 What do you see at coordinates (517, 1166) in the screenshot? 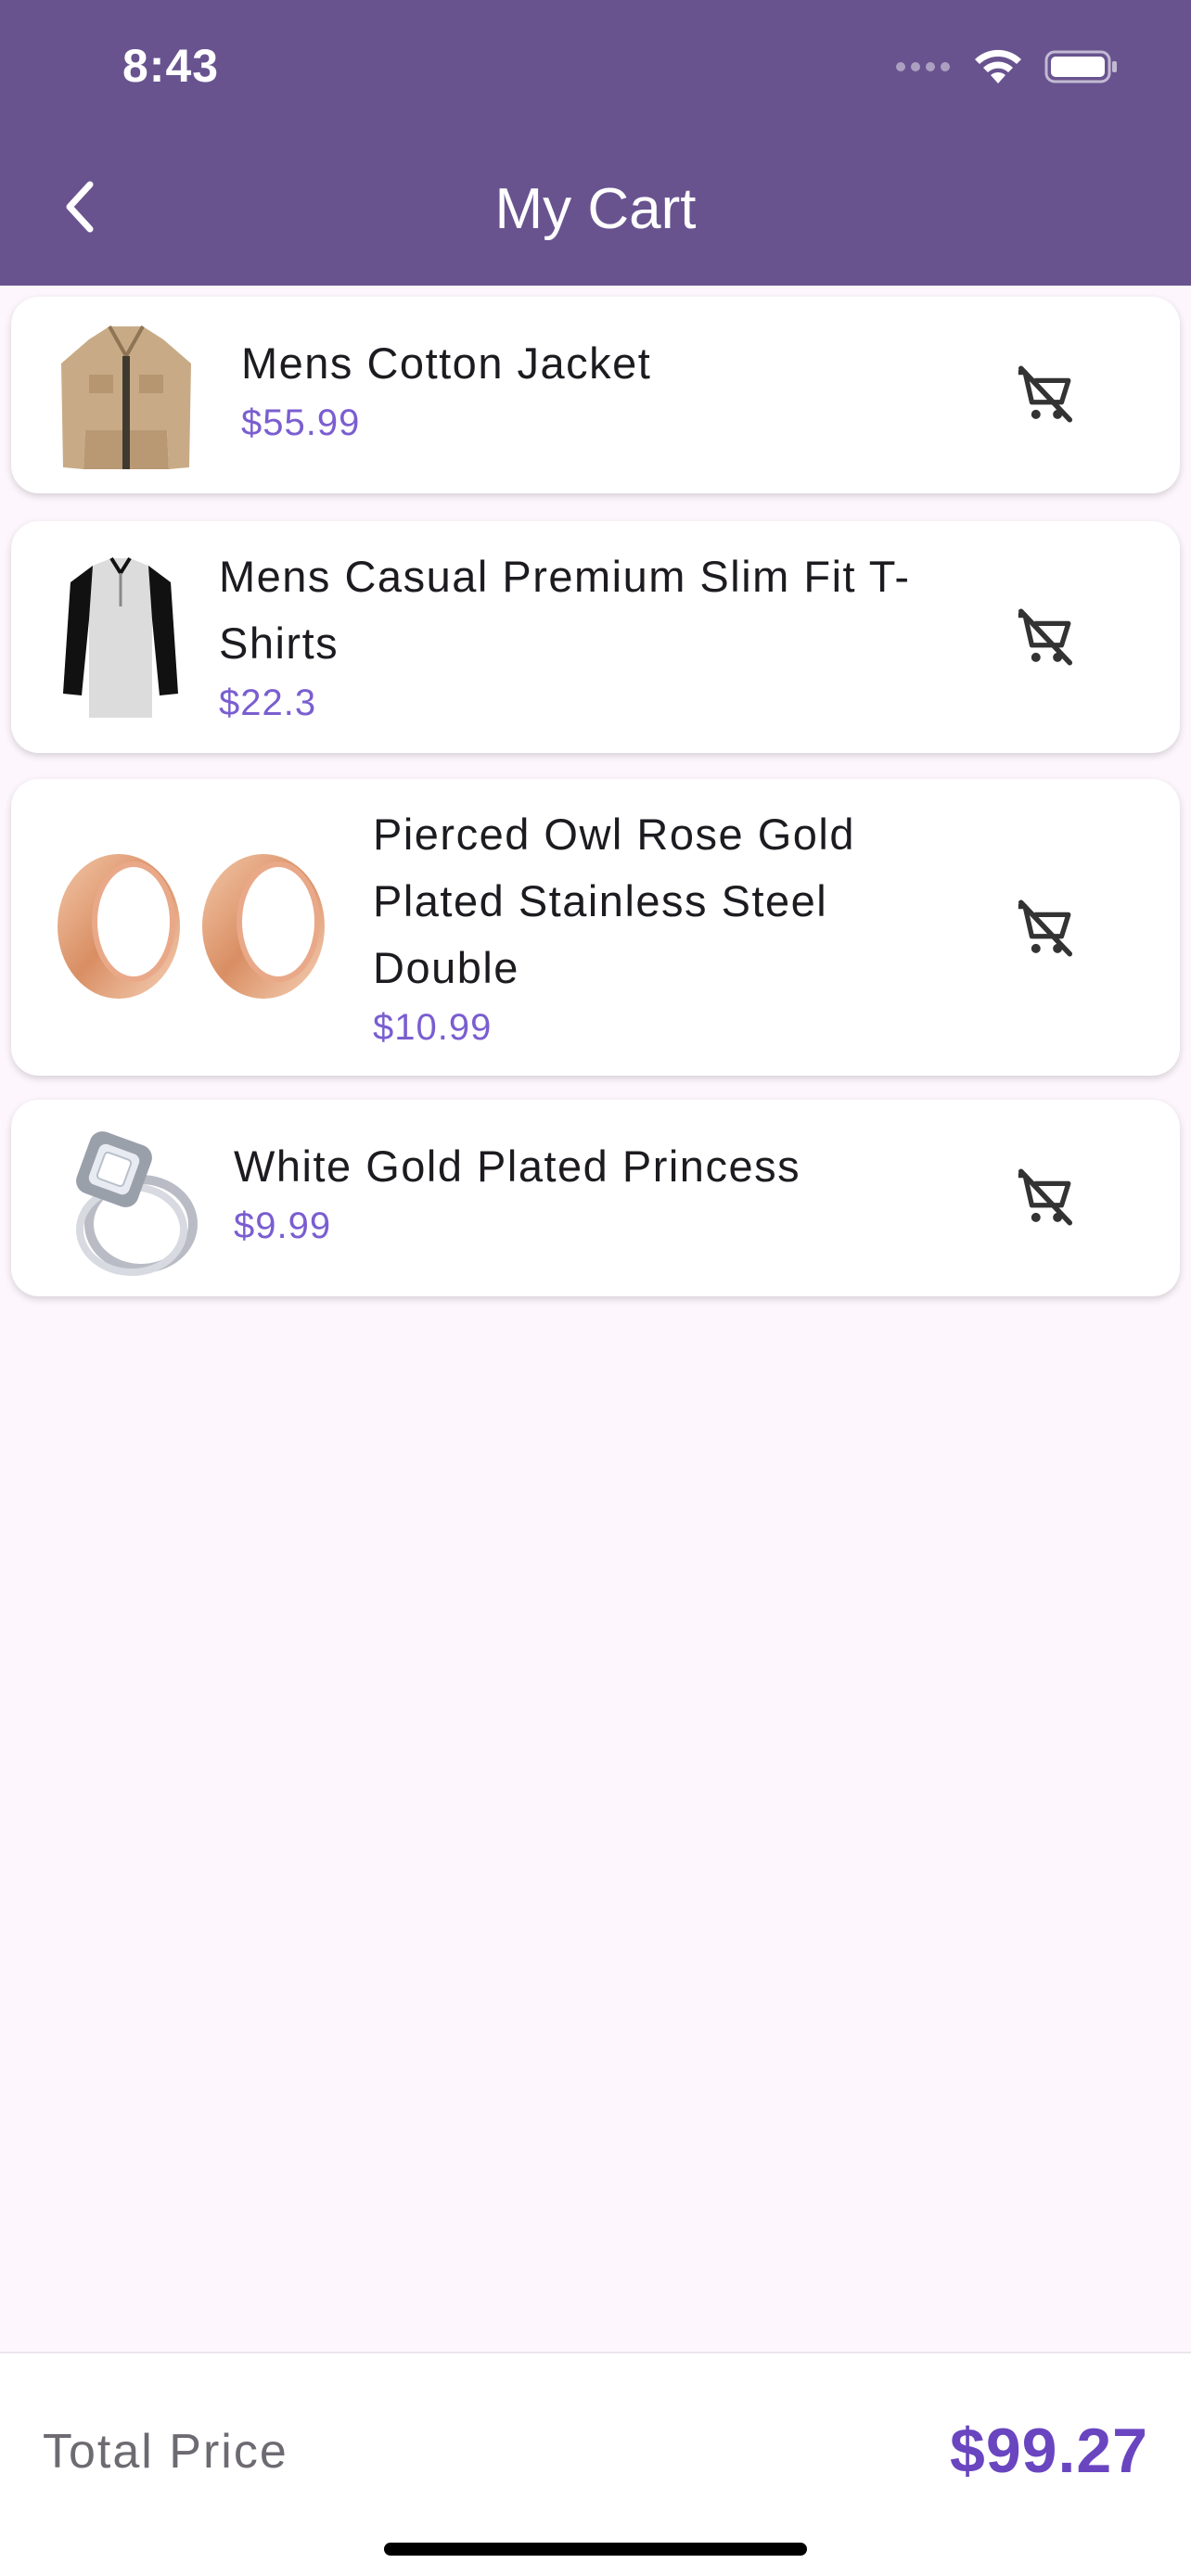
I see `item-name: White Gold Plated Princess` at bounding box center [517, 1166].